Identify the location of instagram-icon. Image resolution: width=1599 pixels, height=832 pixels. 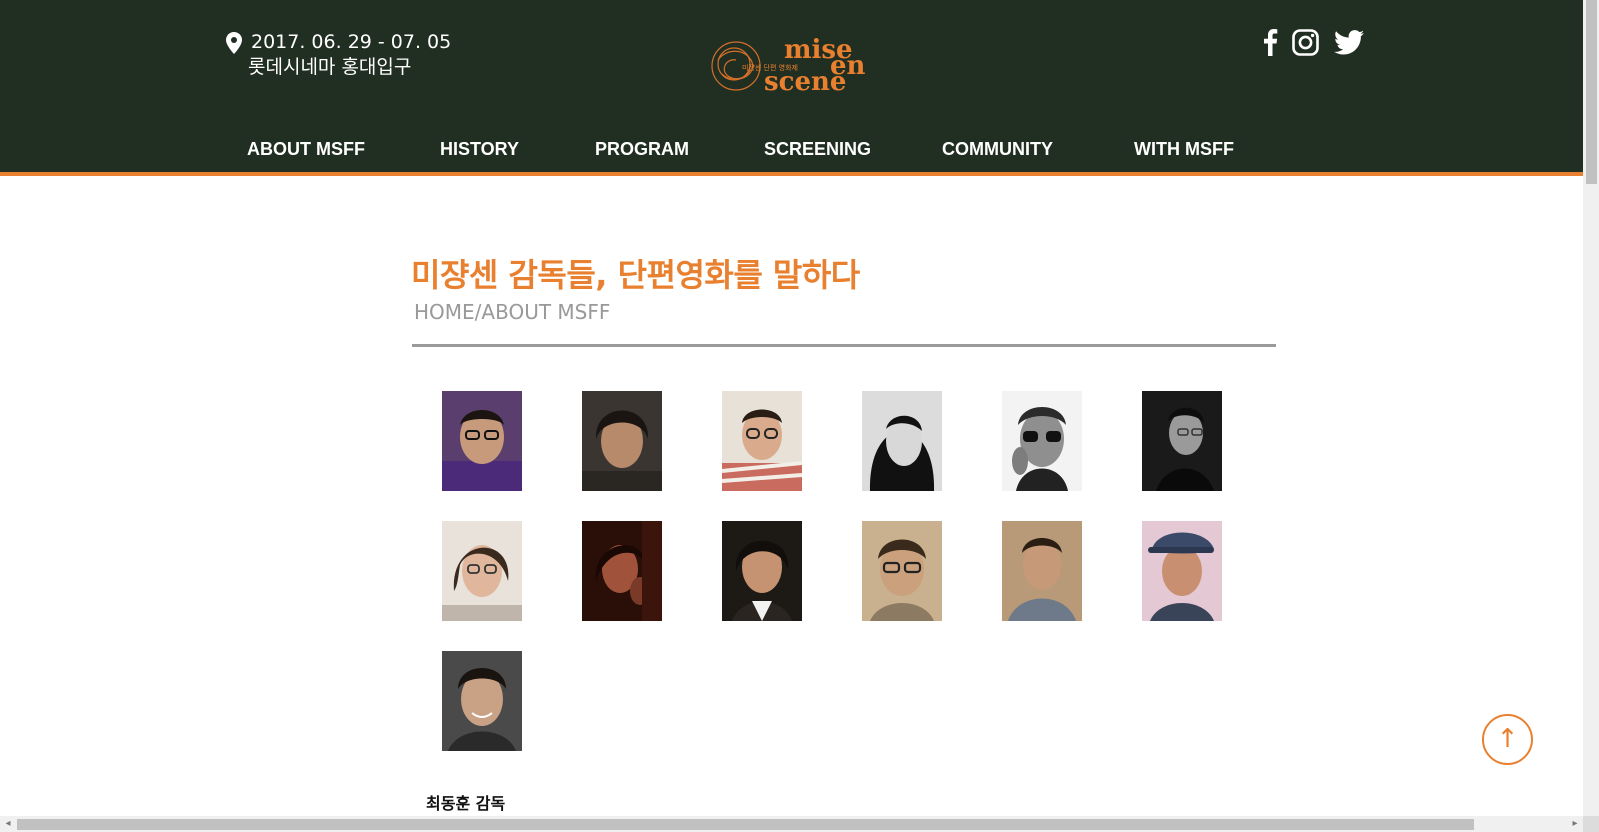
(1305, 42).